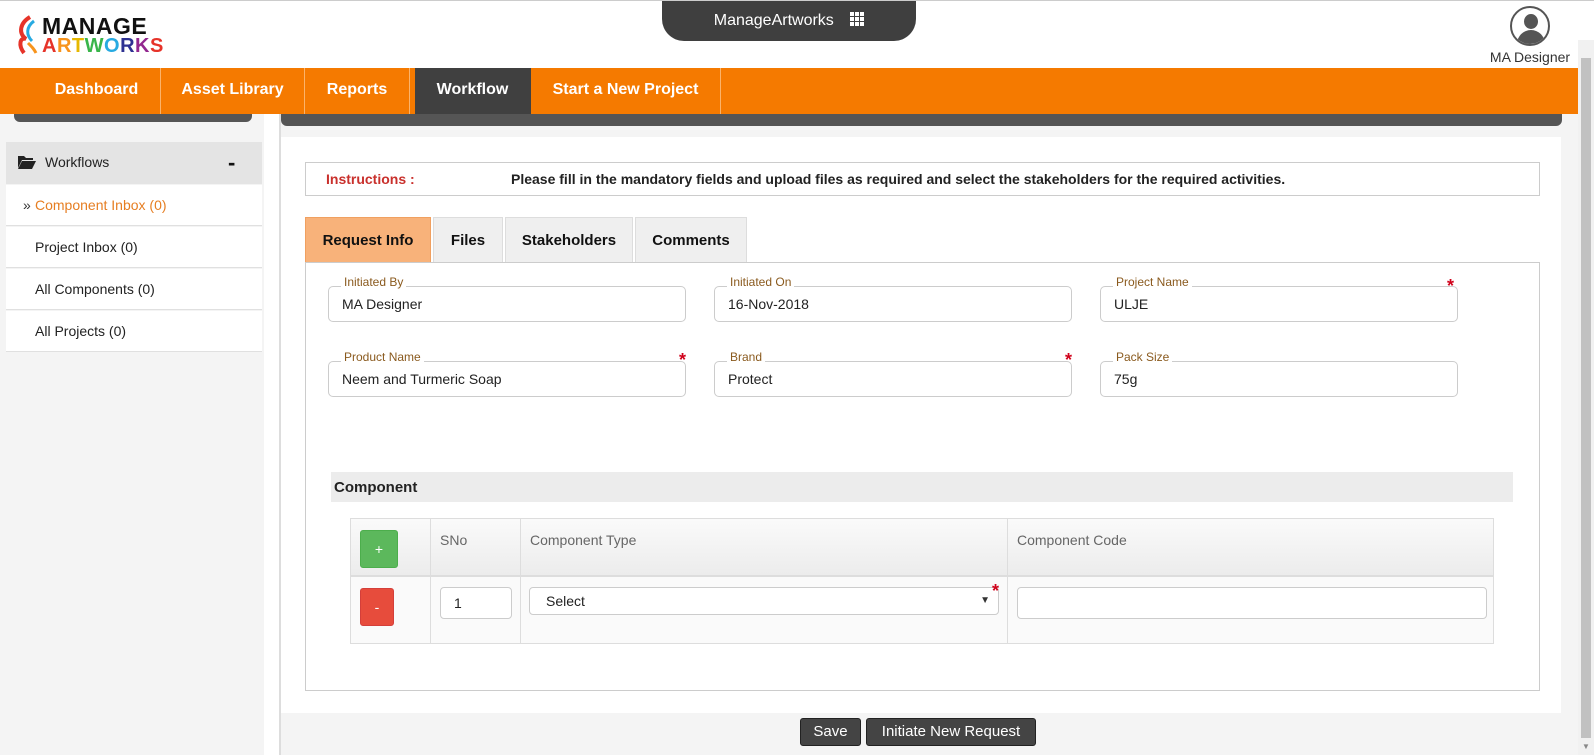 The height and width of the screenshot is (755, 1594). What do you see at coordinates (468, 240) in the screenshot?
I see `tab-files: Files` at bounding box center [468, 240].